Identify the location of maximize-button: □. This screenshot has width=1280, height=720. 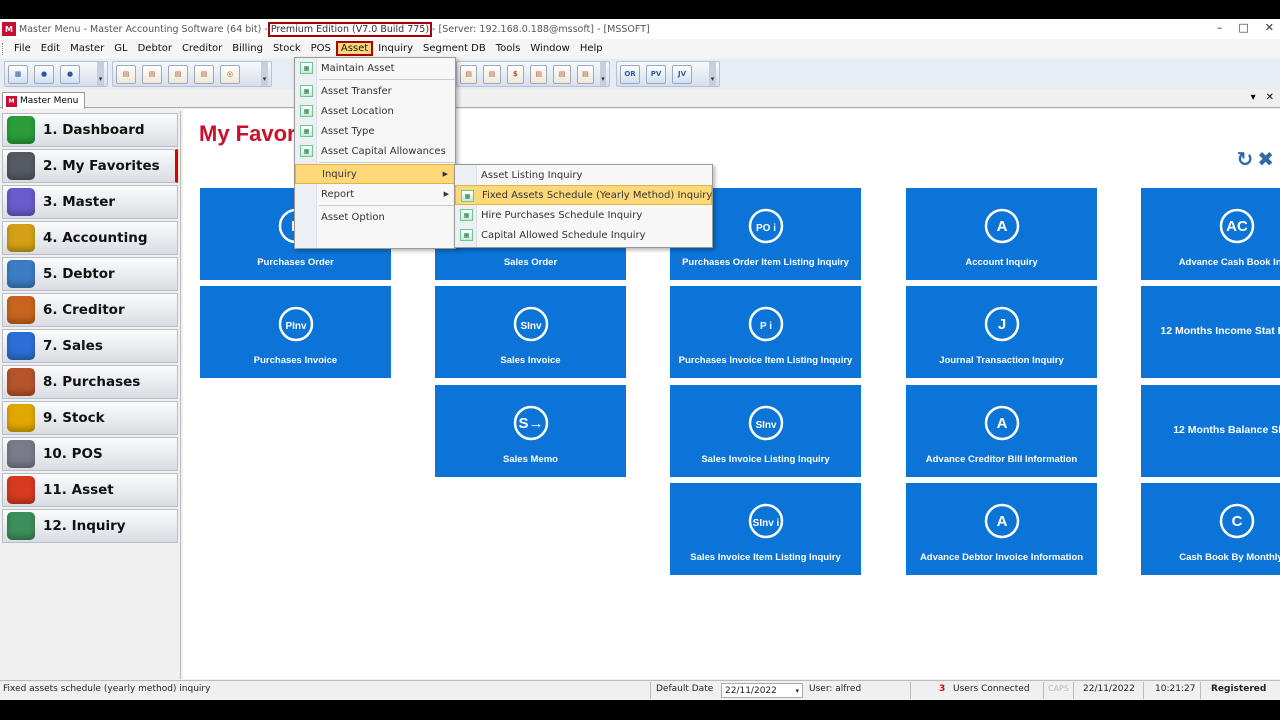
(1243, 27).